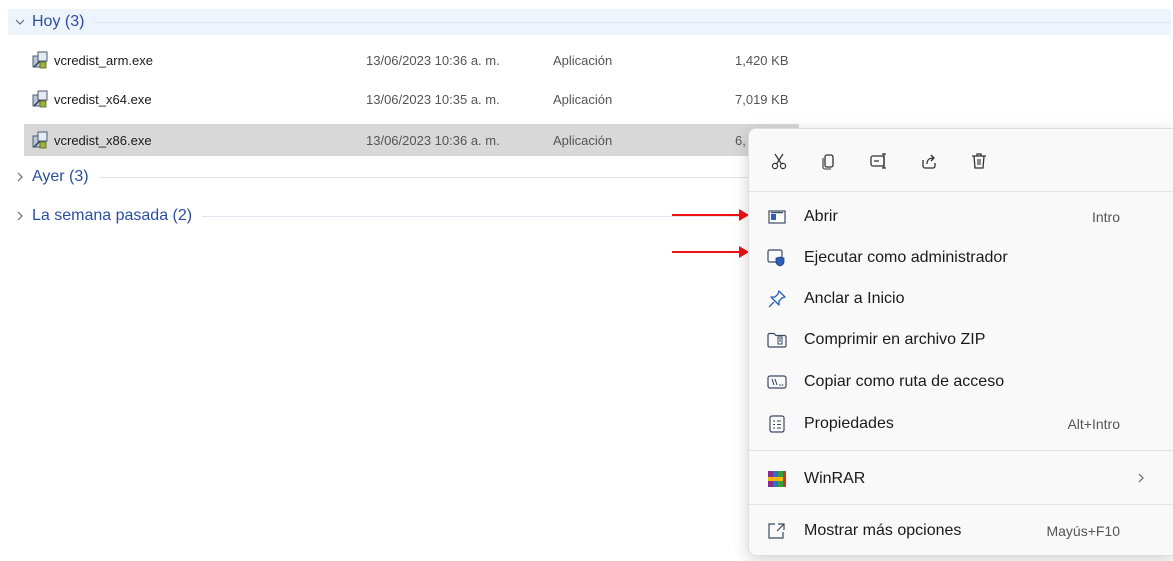  I want to click on open-window-icon, so click(777, 217).